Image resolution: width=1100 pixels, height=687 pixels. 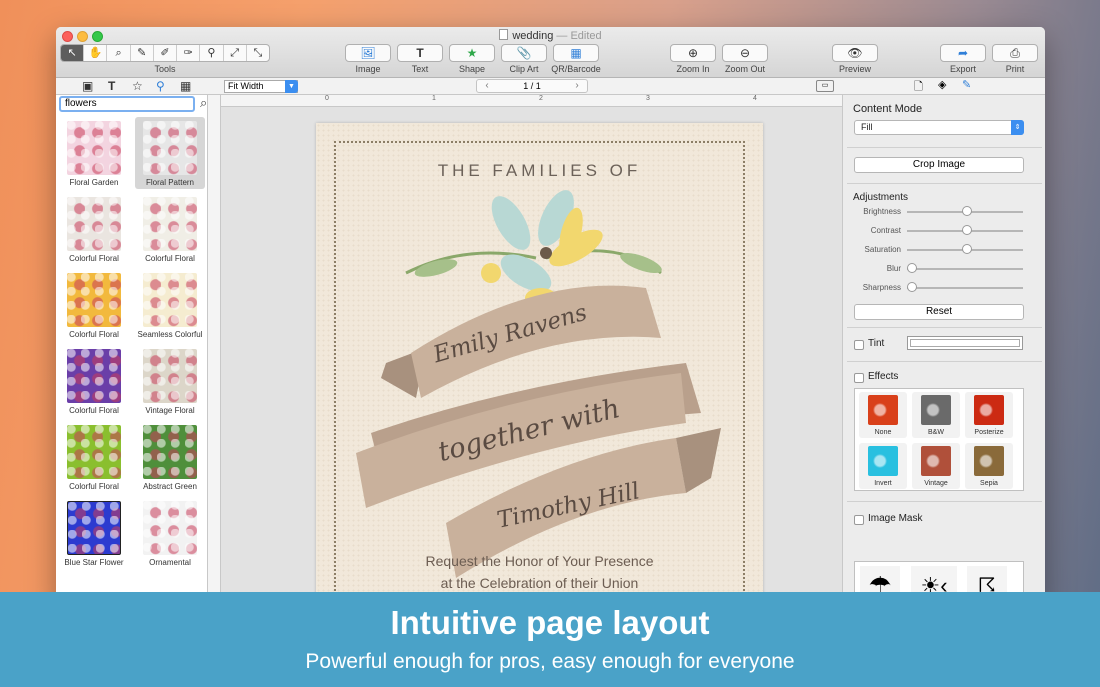 I want to click on clip-art-label: Abstract Green, so click(x=170, y=486).